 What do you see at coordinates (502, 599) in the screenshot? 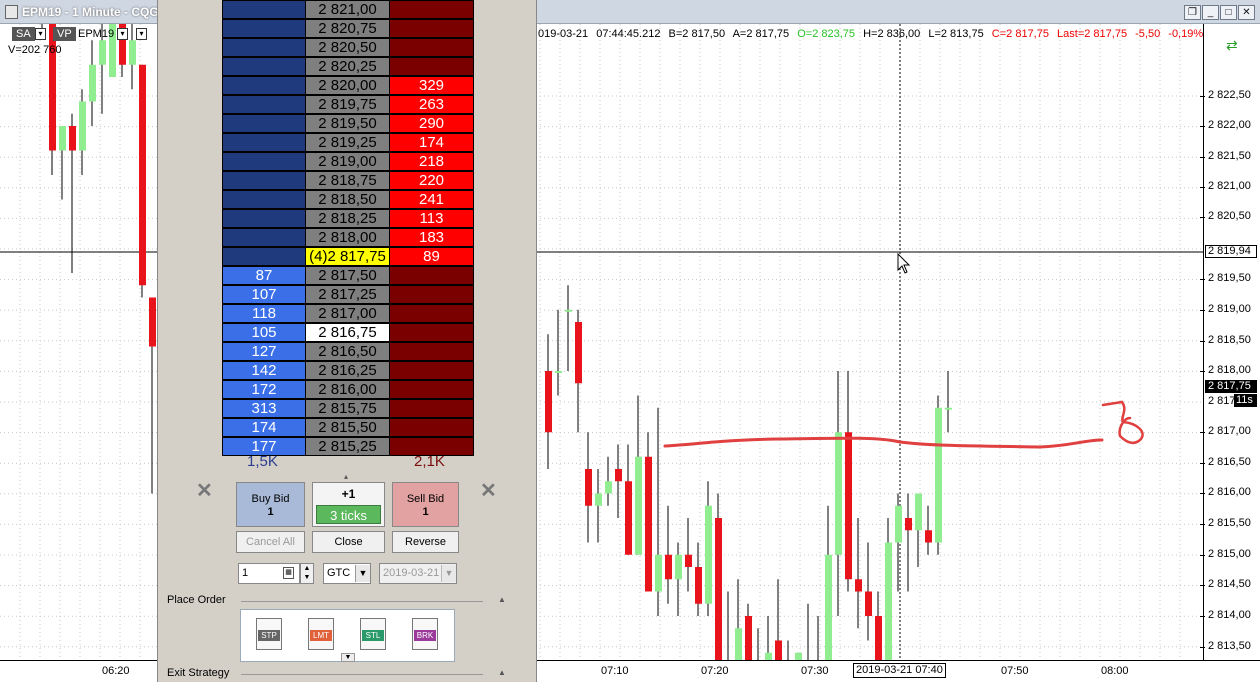
I see `collapse-place-order-icon: ▲` at bounding box center [502, 599].